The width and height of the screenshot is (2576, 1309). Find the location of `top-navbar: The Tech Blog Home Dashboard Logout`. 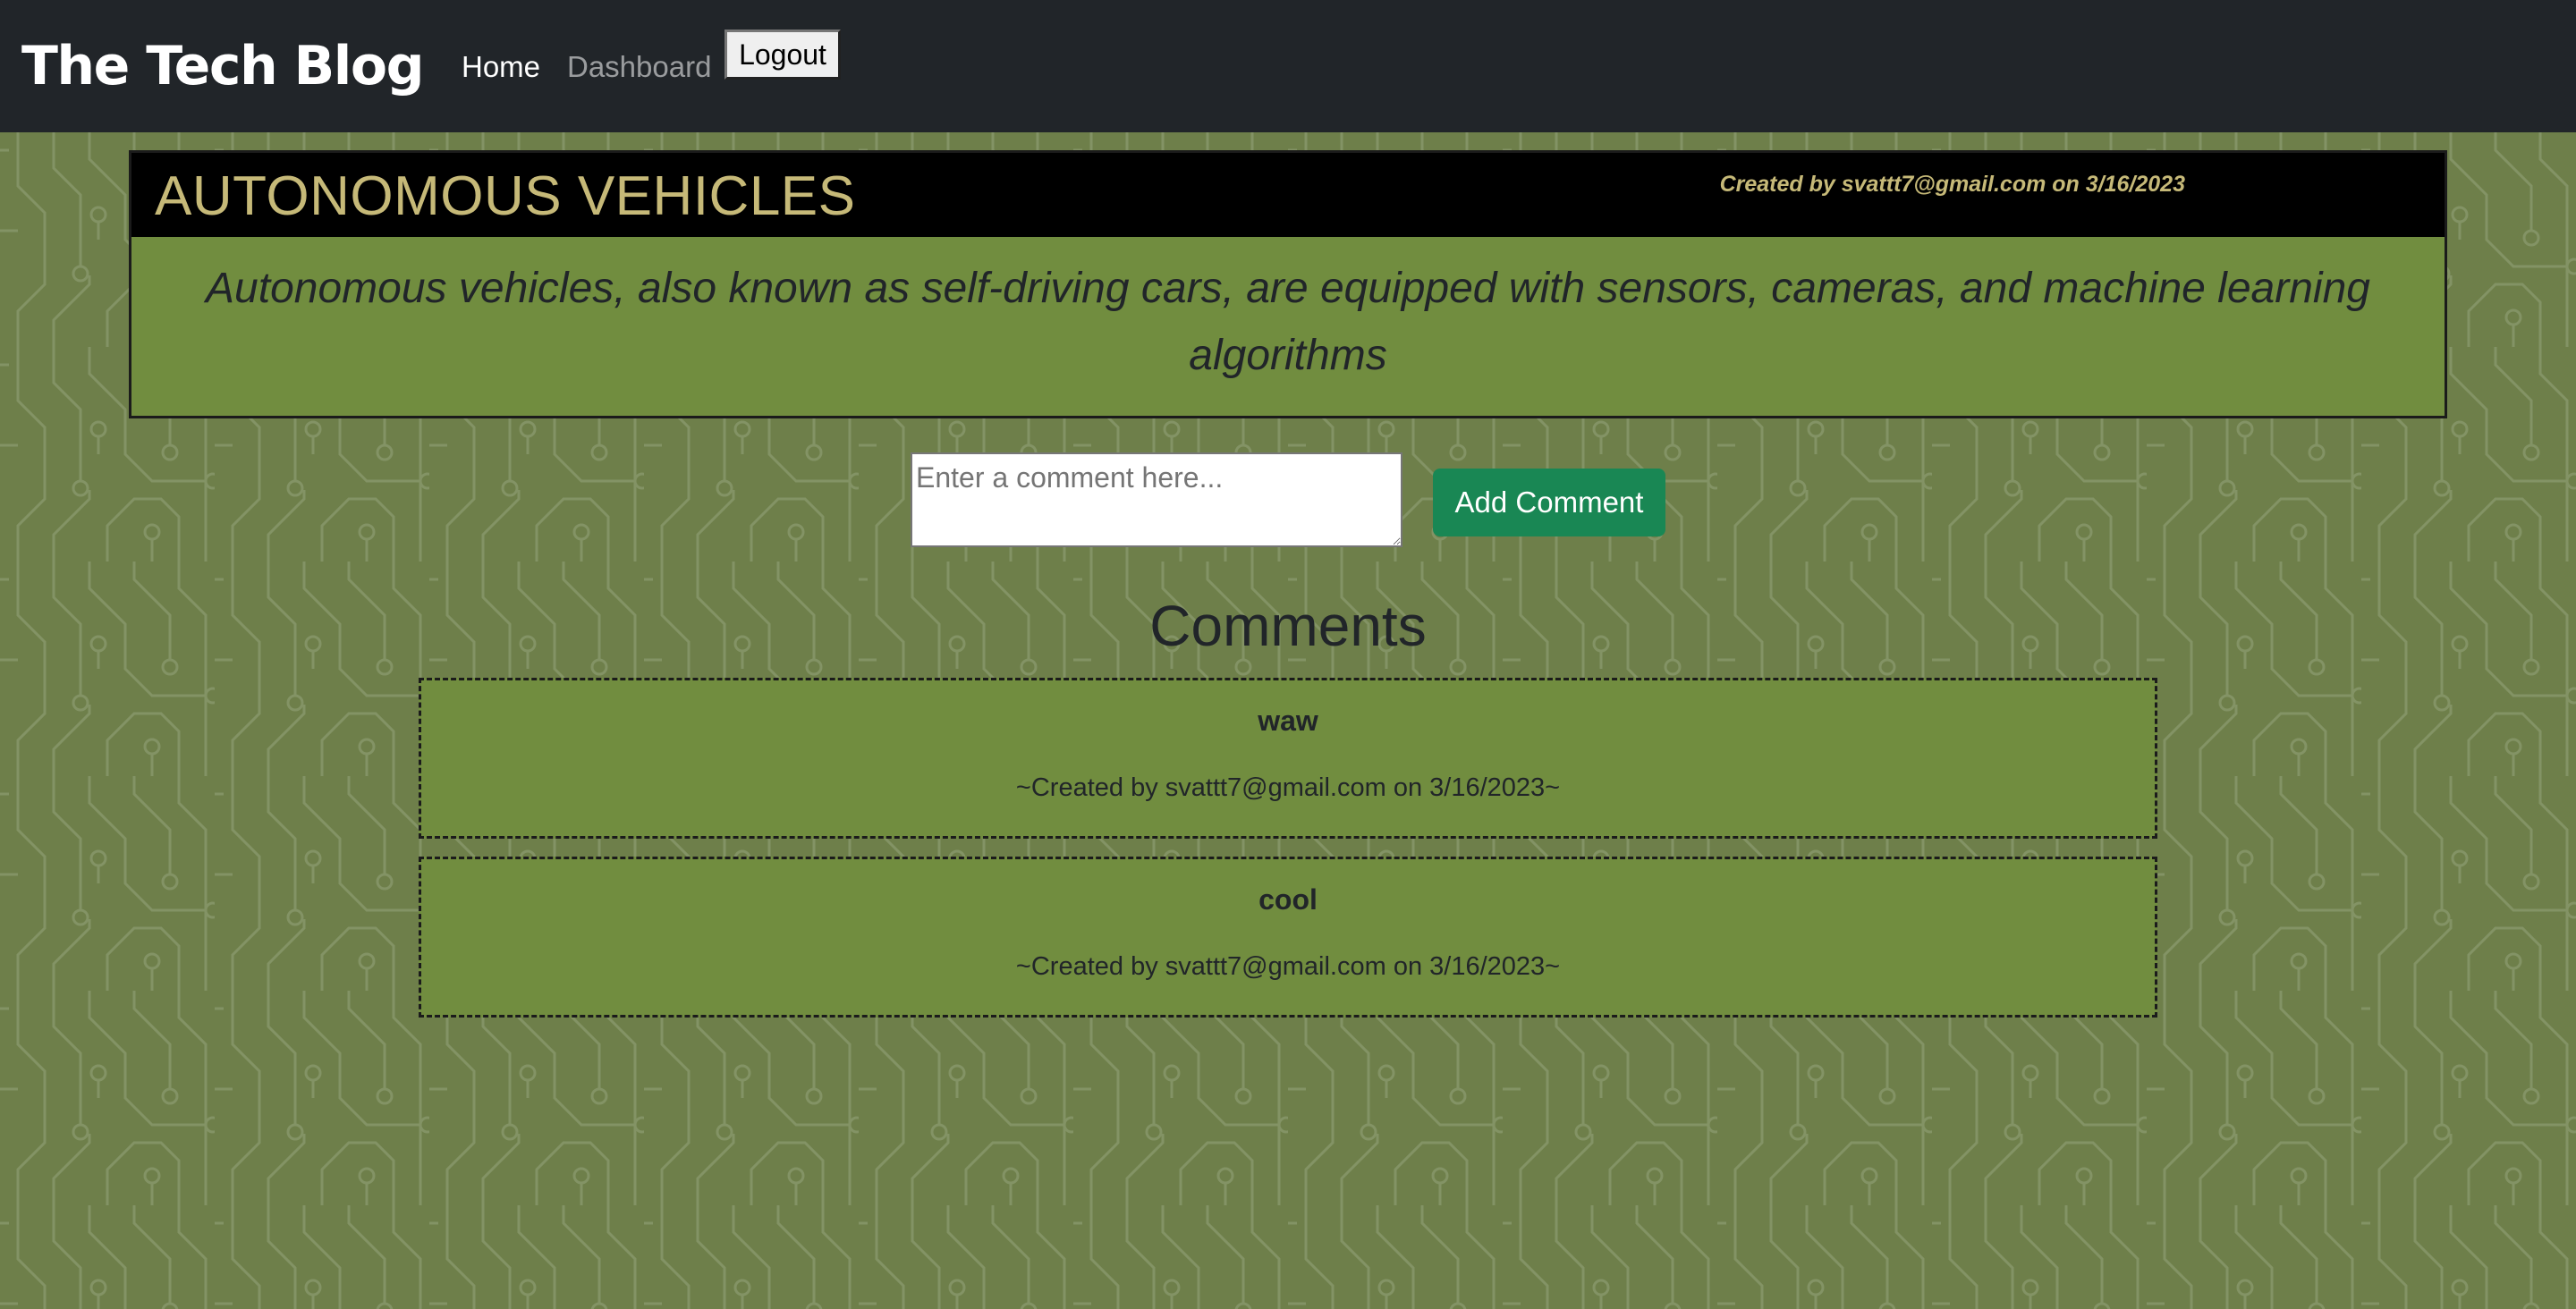

top-navbar: The Tech Blog Home Dashboard Logout is located at coordinates (1288, 66).